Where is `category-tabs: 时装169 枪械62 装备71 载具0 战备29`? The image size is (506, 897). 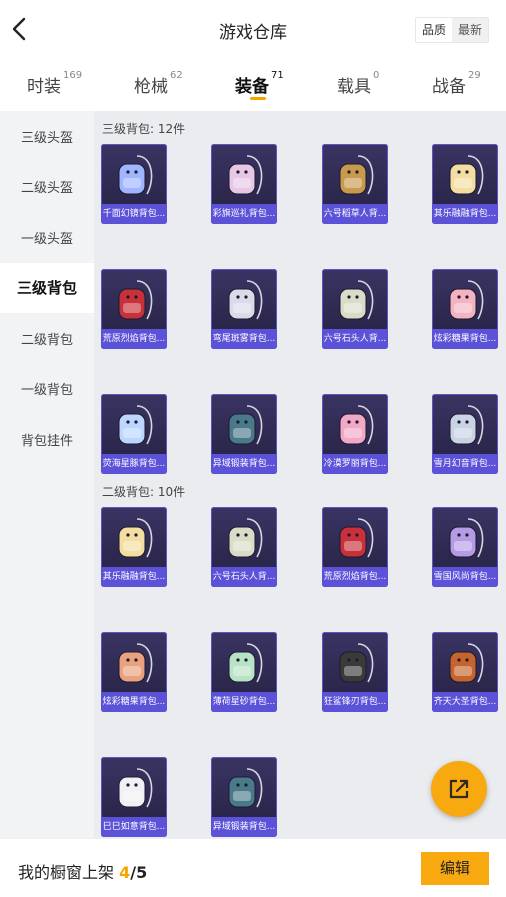 category-tabs: 时装169 枪械62 装备71 载具0 战备29 is located at coordinates (253, 85).